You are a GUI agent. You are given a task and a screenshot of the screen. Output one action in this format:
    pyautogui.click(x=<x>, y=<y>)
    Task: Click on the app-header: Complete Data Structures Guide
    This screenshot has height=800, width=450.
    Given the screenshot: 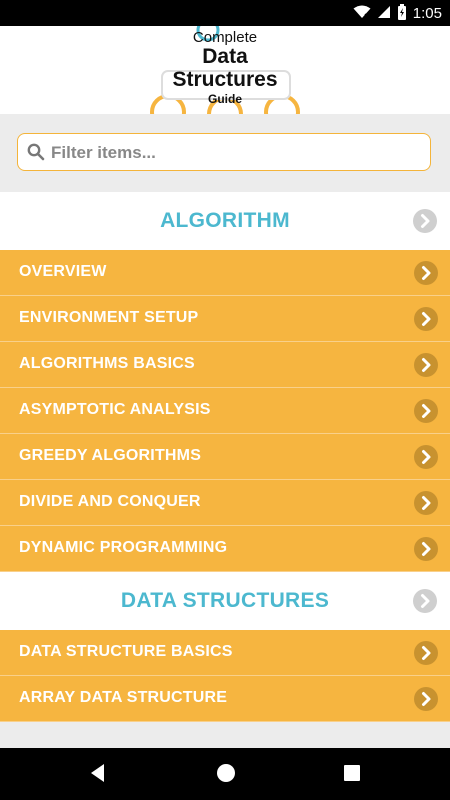 What is the action you would take?
    pyautogui.click(x=225, y=70)
    